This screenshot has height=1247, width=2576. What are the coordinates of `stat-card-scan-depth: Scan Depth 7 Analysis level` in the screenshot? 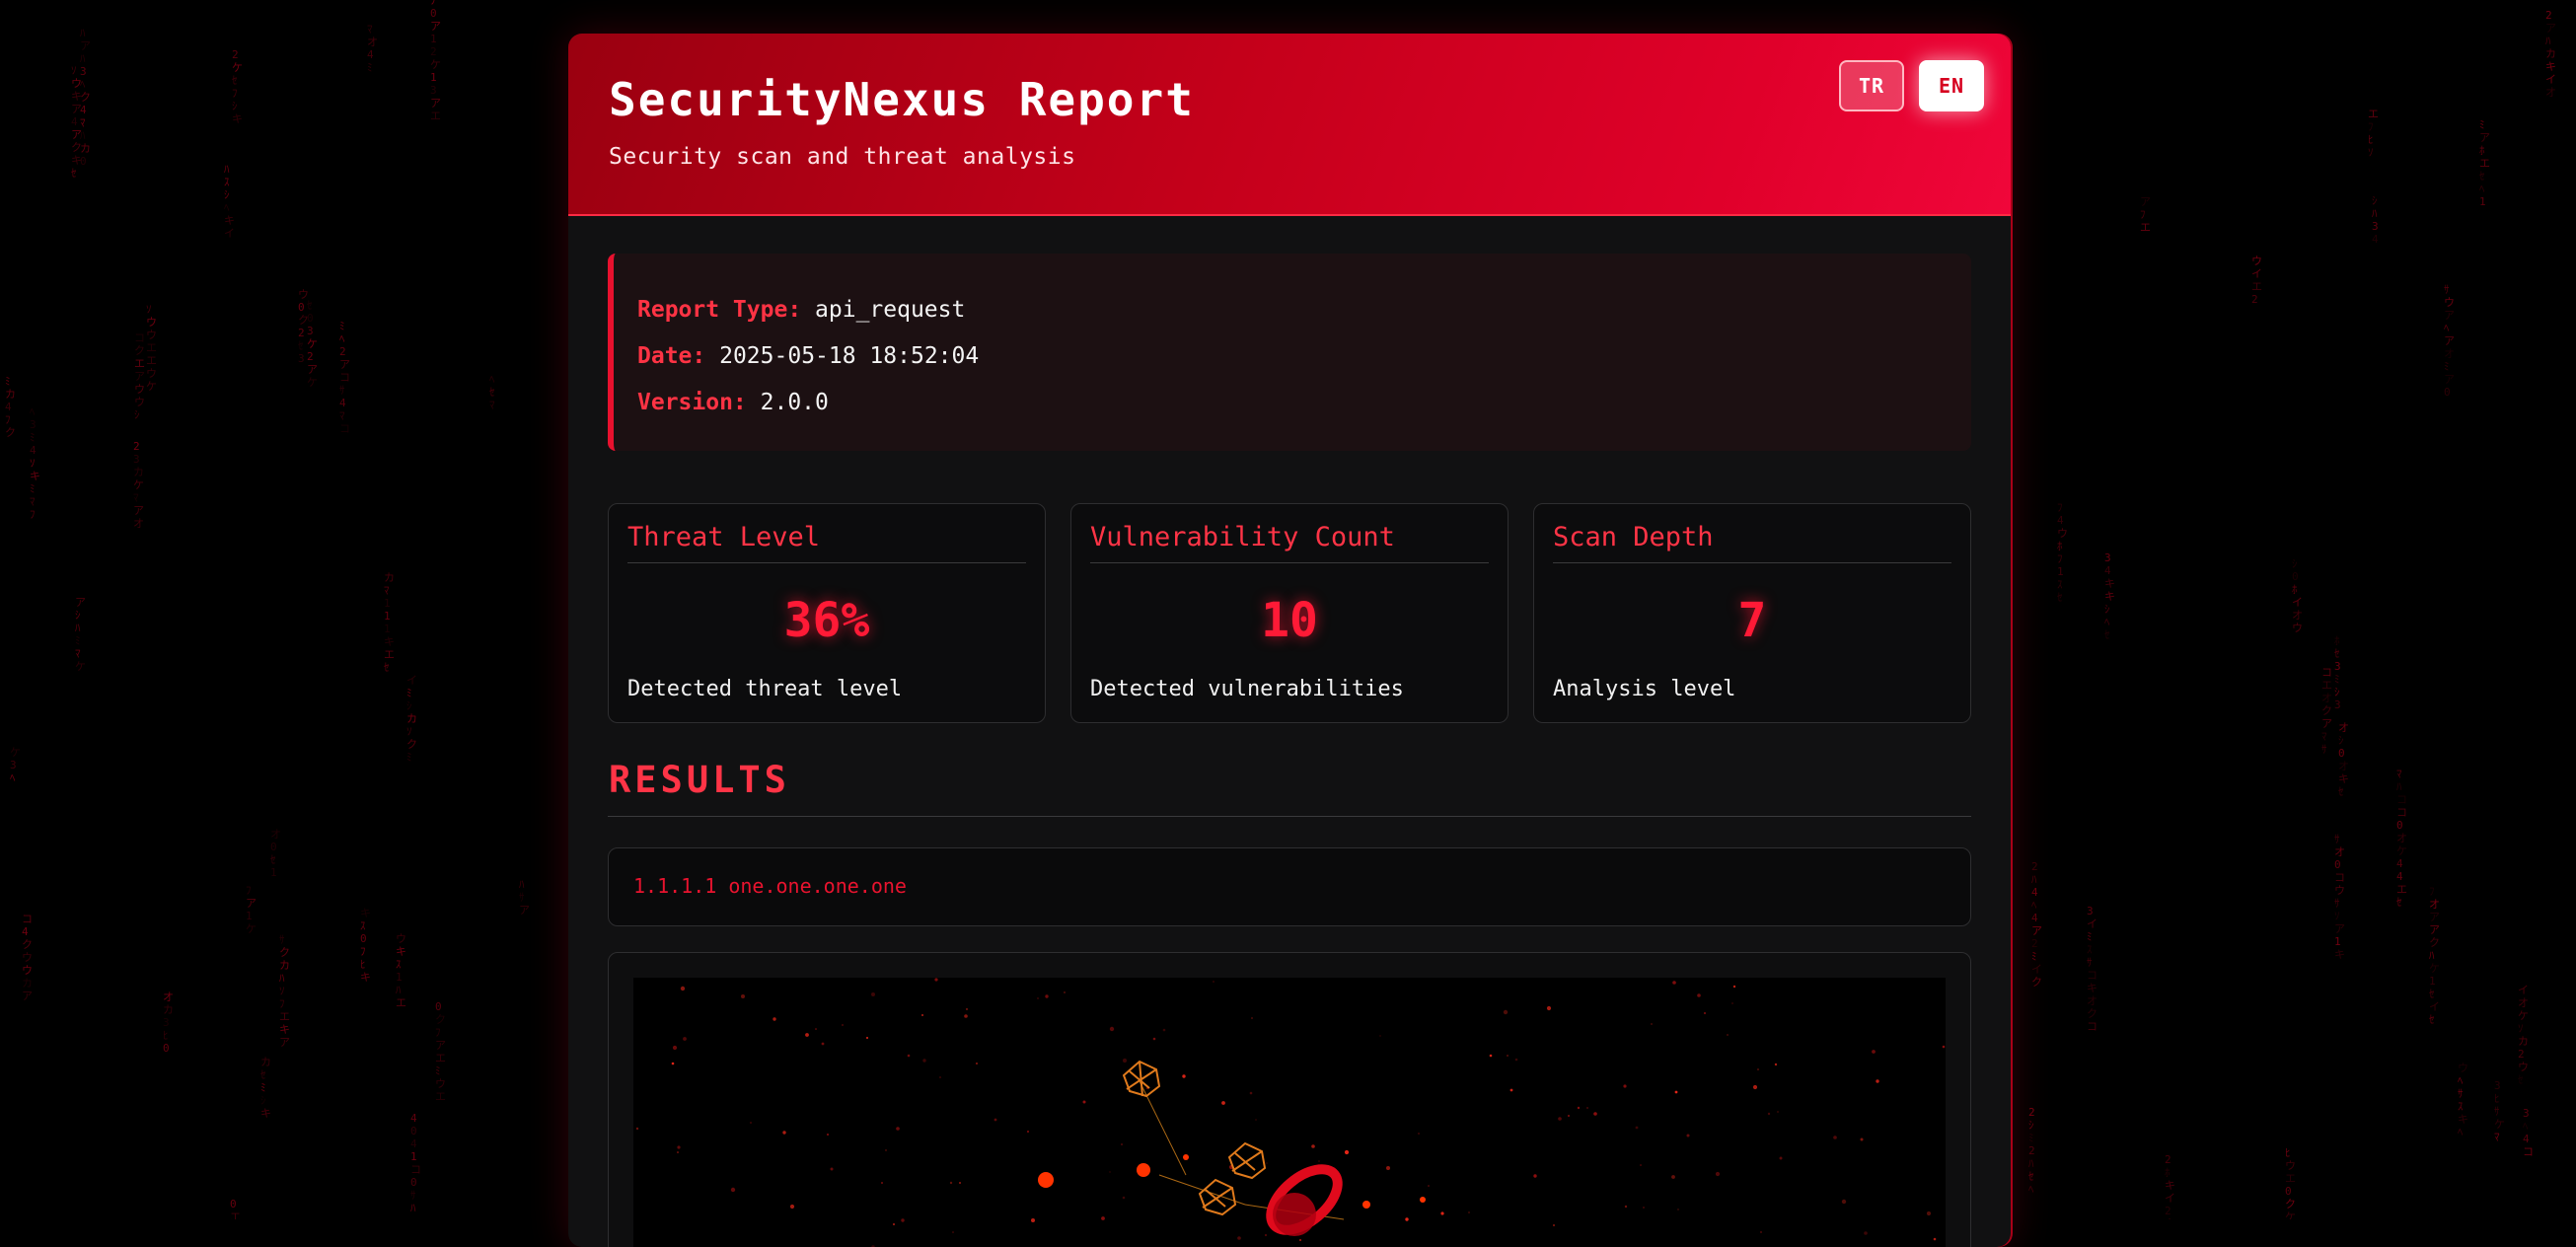 It's located at (1752, 613).